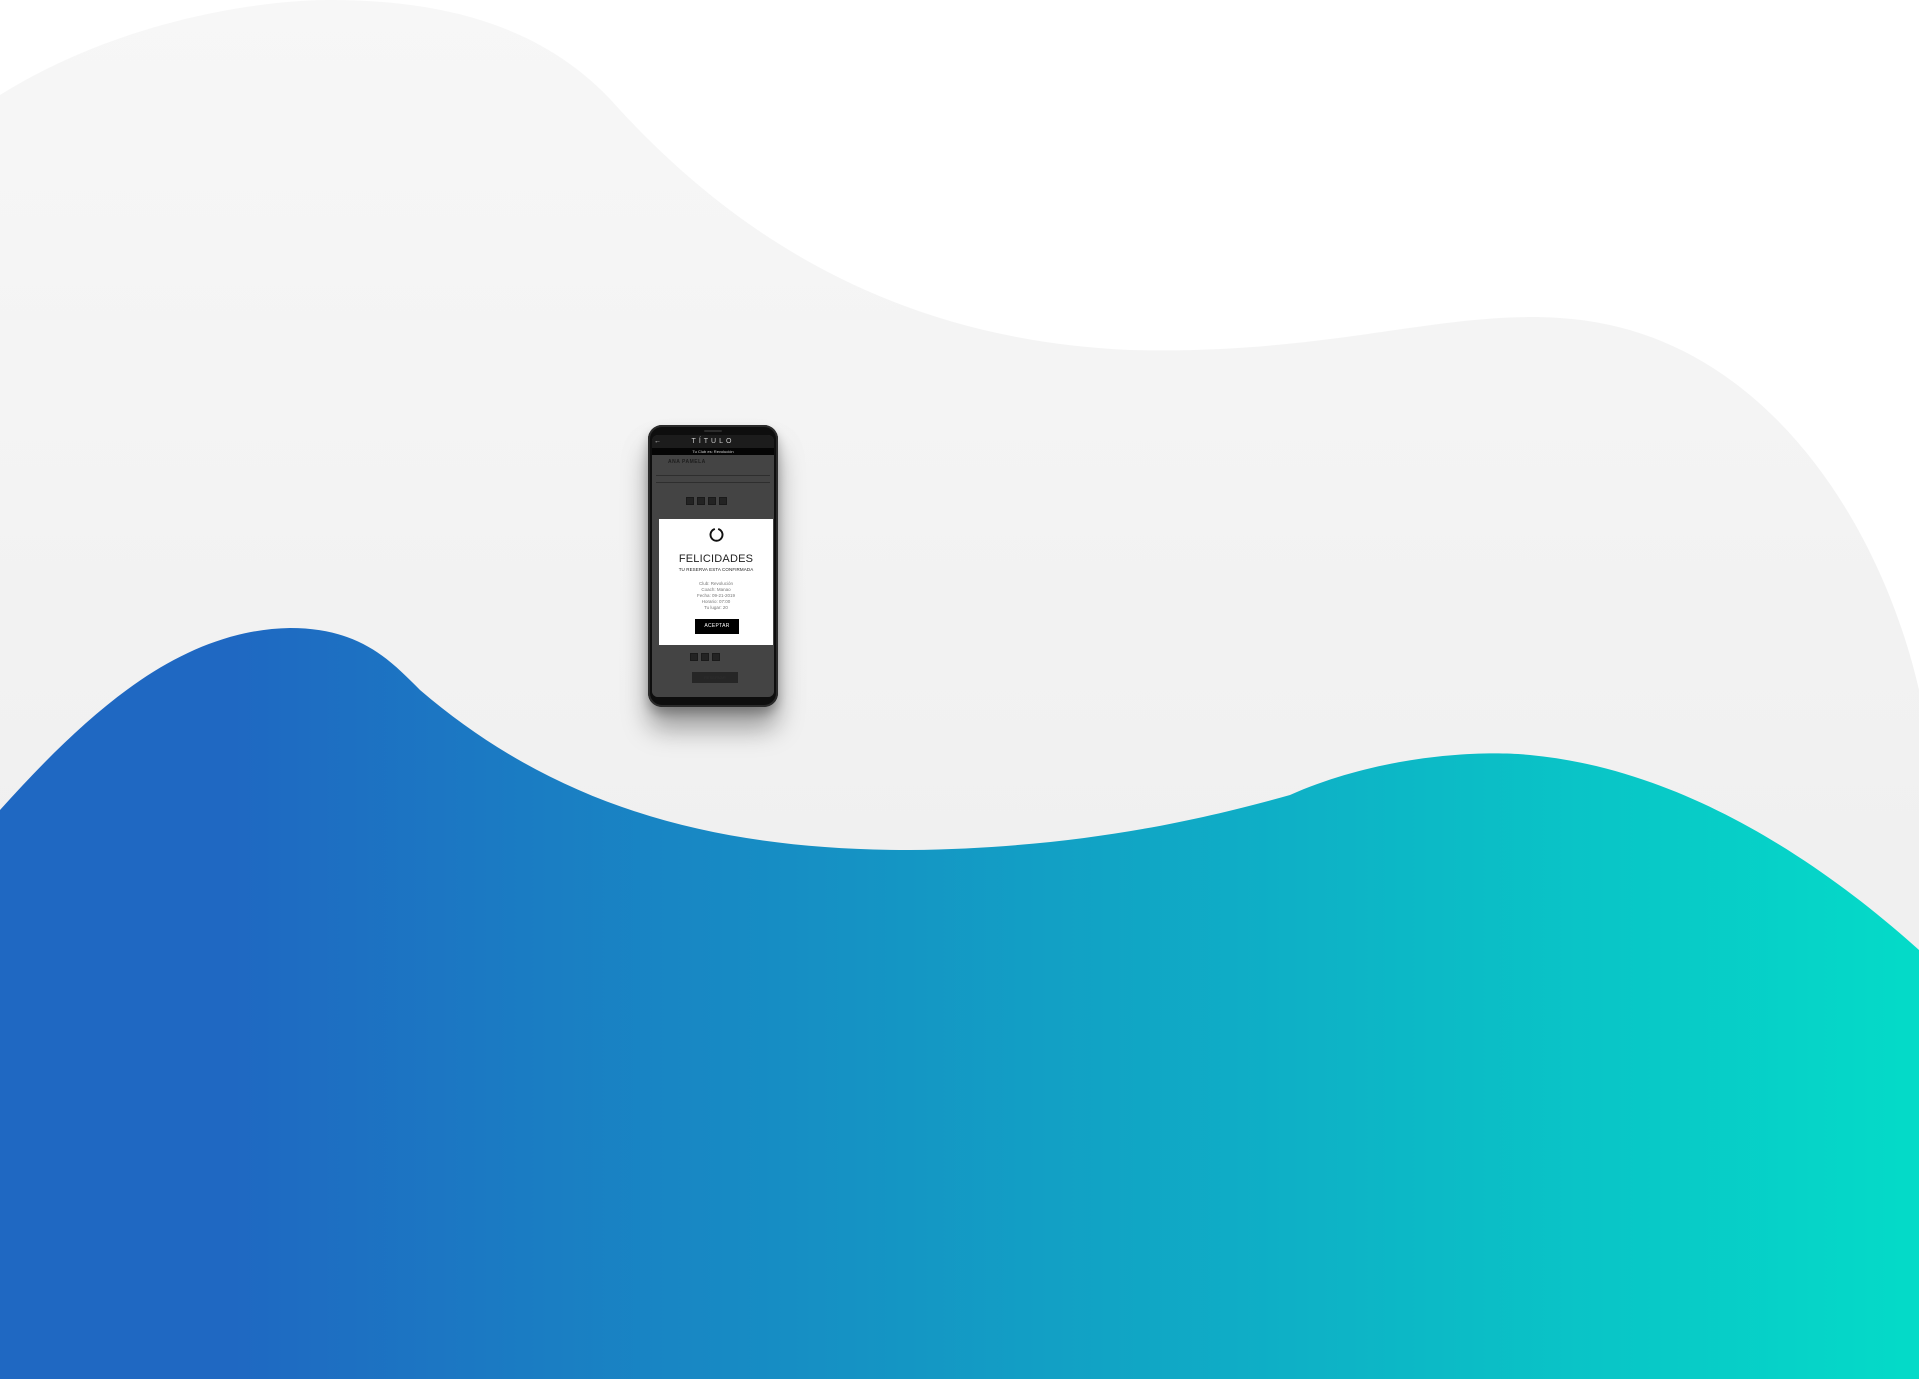 Image resolution: width=1919 pixels, height=1379 pixels. I want to click on phone-speaker, so click(713, 431).